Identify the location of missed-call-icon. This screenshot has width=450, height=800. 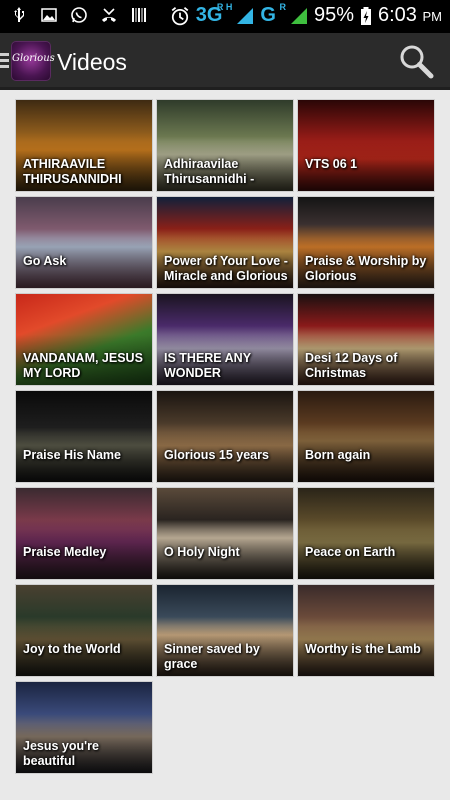
(109, 15).